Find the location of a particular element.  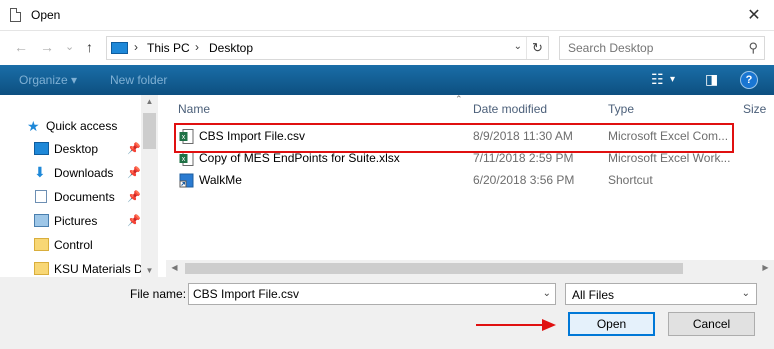

sidebar-item-quick-access: ★ Quick access is located at coordinates (70, 126).